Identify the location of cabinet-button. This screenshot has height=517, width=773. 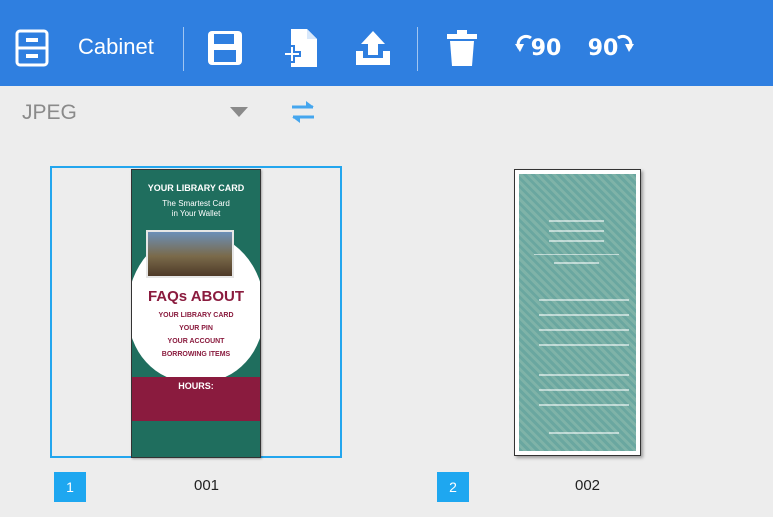
(32, 48).